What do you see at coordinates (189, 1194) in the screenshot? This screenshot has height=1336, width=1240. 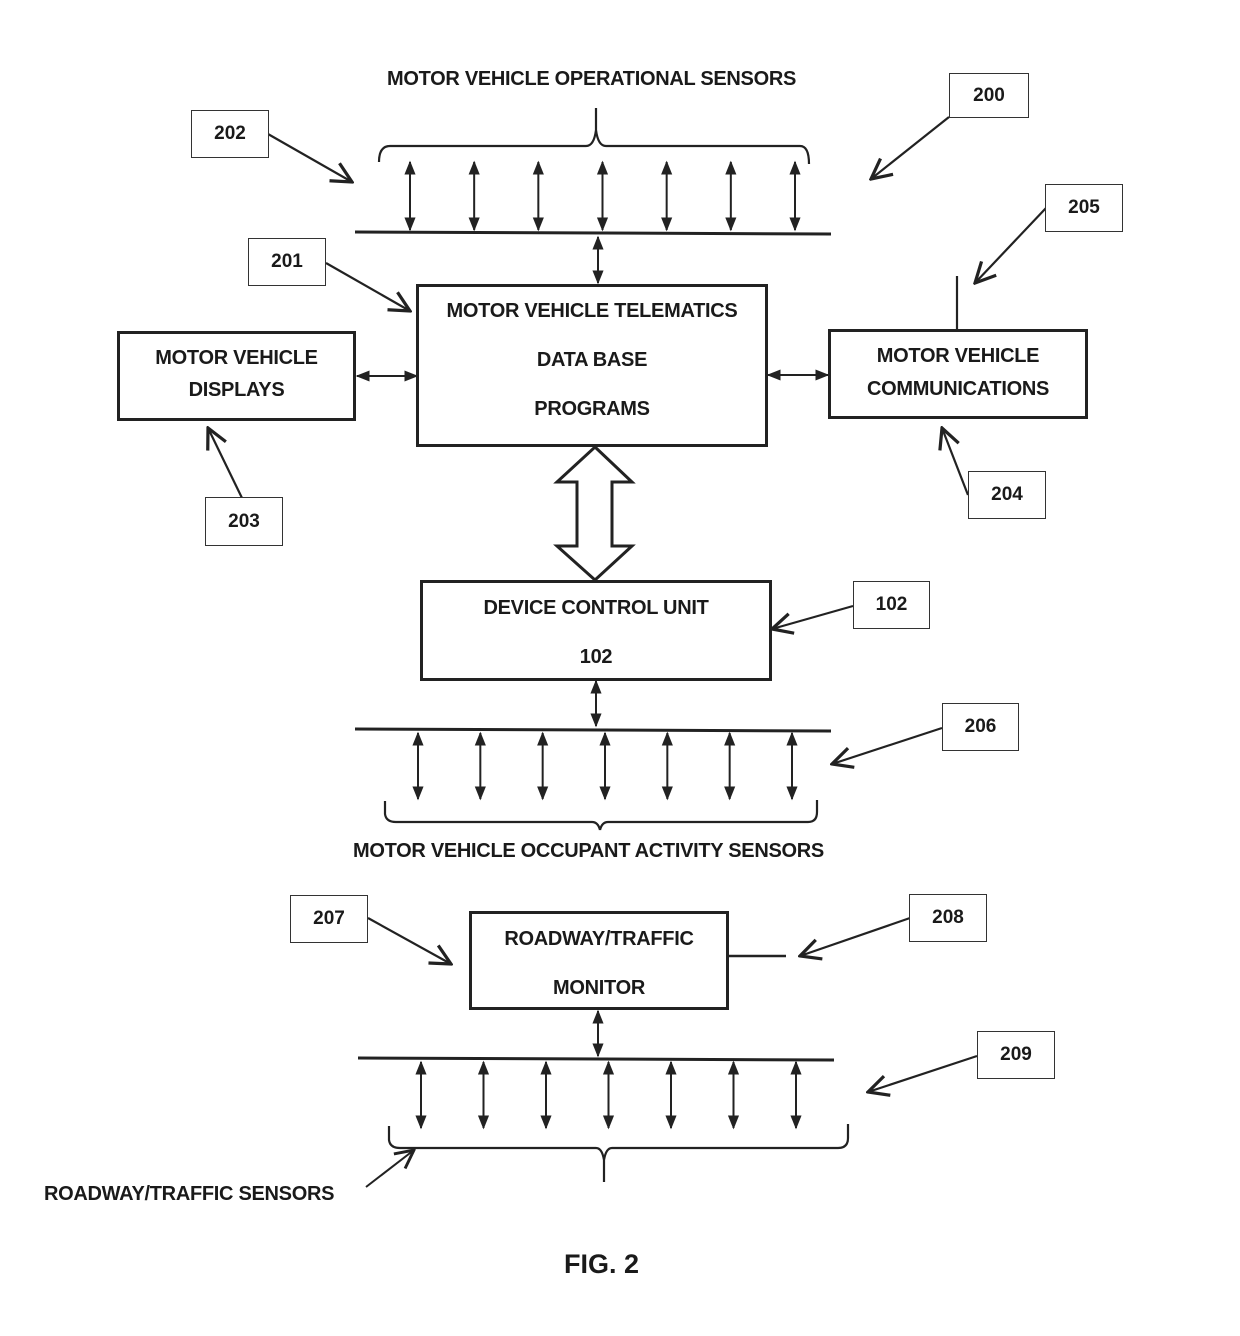 I see `roadway-sensors-title: ROADWAY/TRAFFIC SENSORS` at bounding box center [189, 1194].